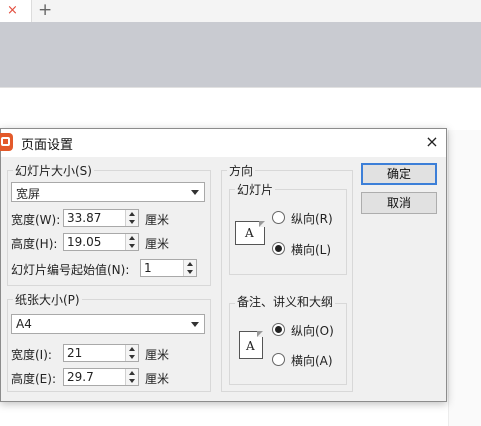 This screenshot has width=481, height=426. I want to click on paper-height-stepper: 29.7, so click(101, 377).